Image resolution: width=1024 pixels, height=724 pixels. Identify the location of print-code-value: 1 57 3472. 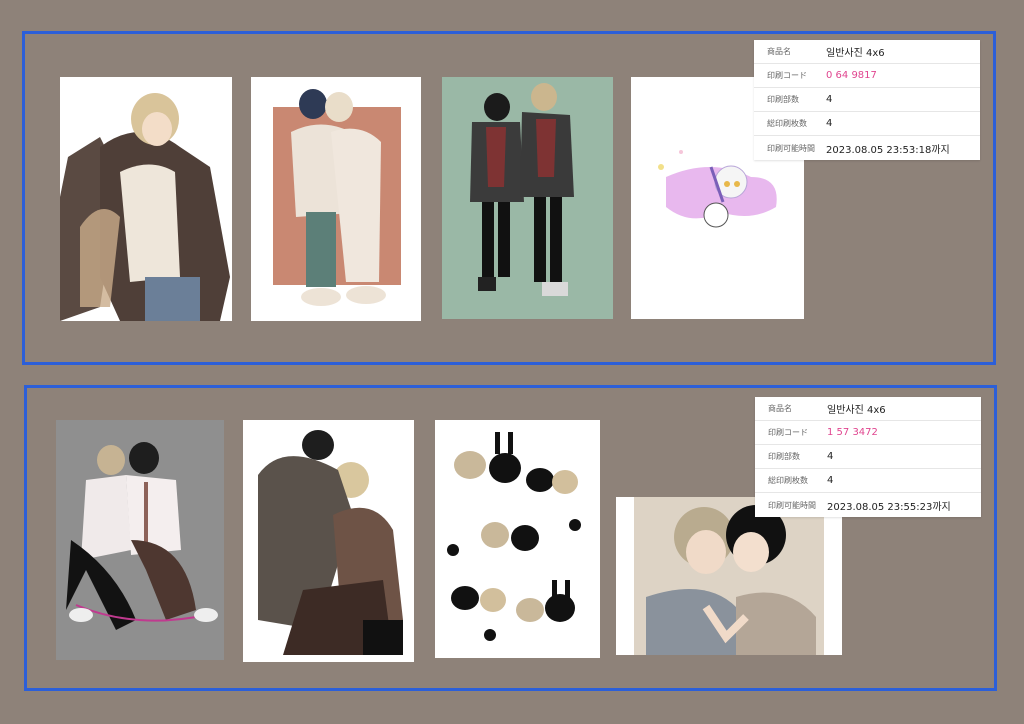
(852, 432).